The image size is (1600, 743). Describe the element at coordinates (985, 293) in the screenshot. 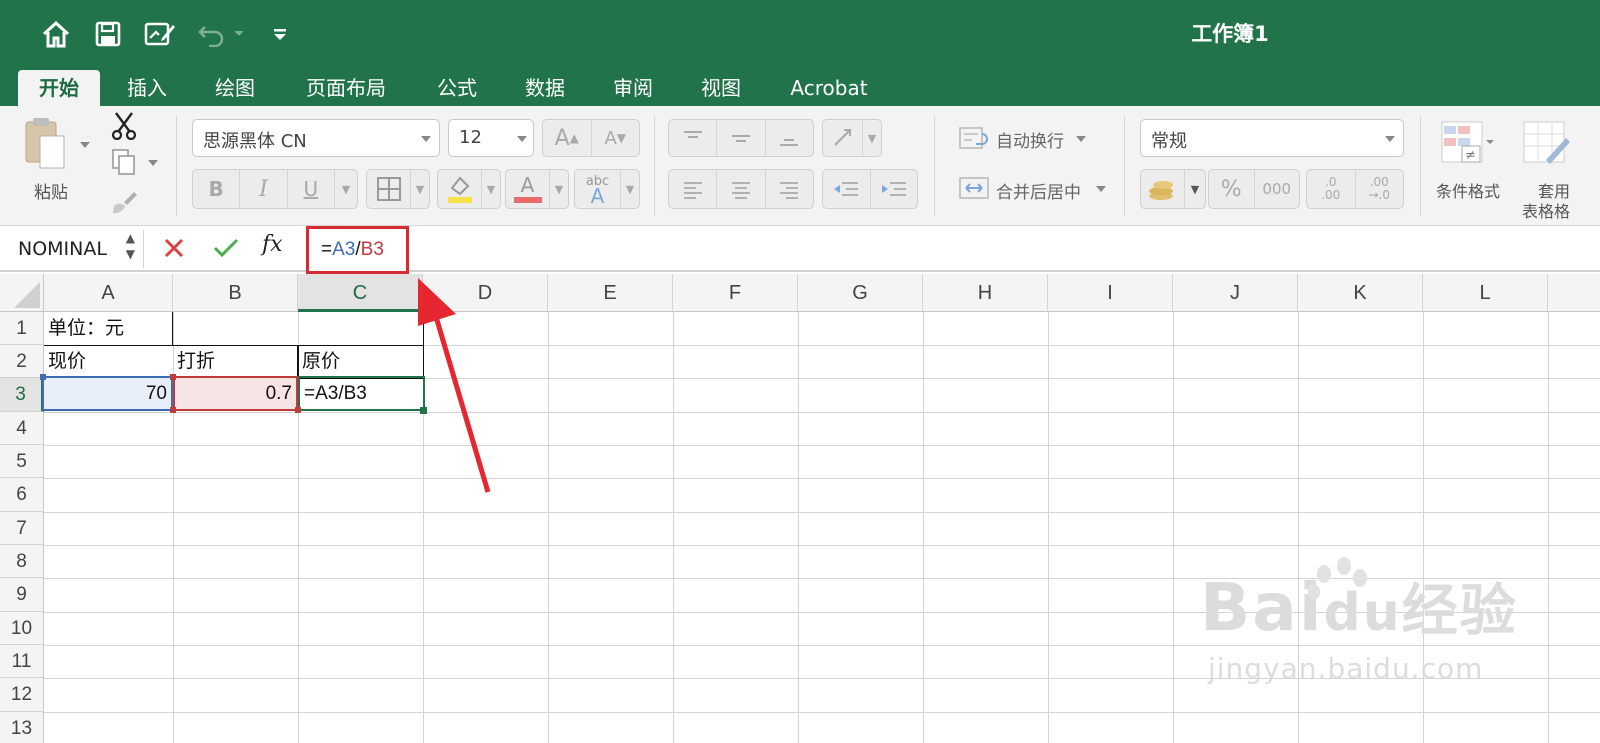

I see `column-header: H` at that location.